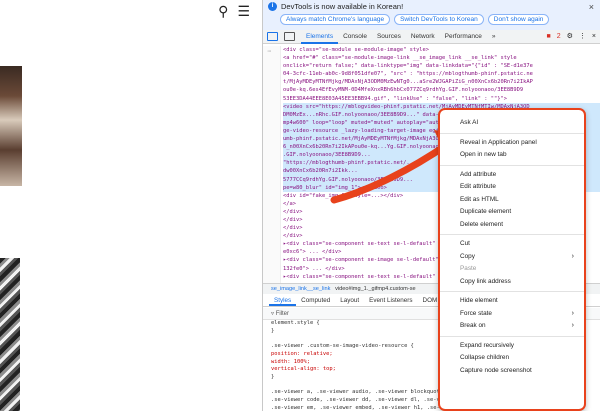  What do you see at coordinates (570, 36) in the screenshot?
I see `gear-icon: ⚙` at bounding box center [570, 36].